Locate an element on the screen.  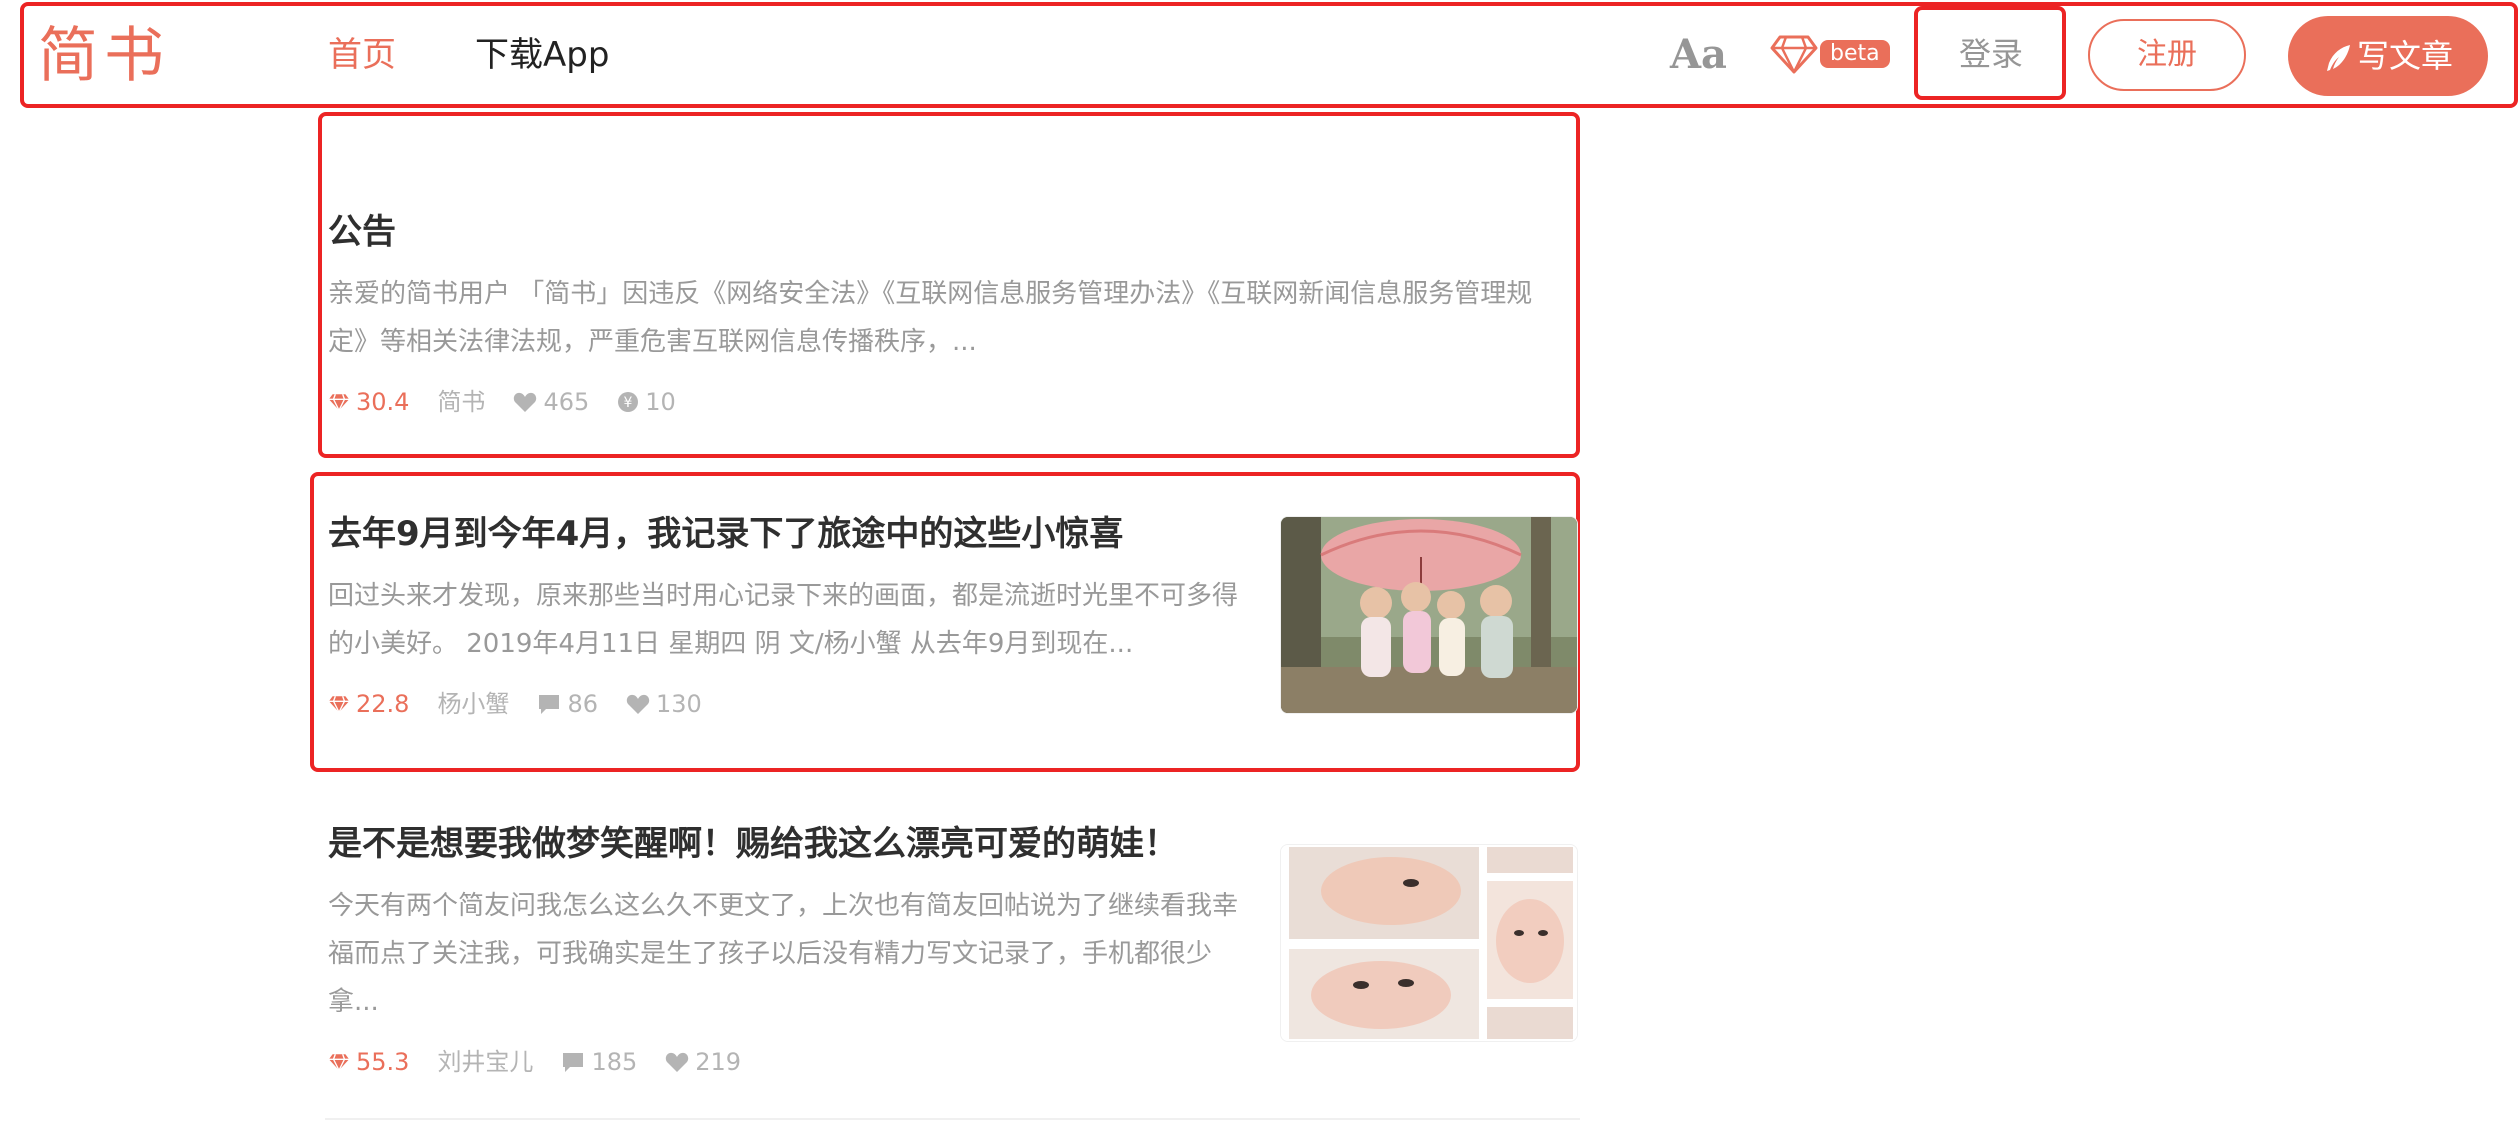
author-link: 杨小蟹 is located at coordinates (473, 704).